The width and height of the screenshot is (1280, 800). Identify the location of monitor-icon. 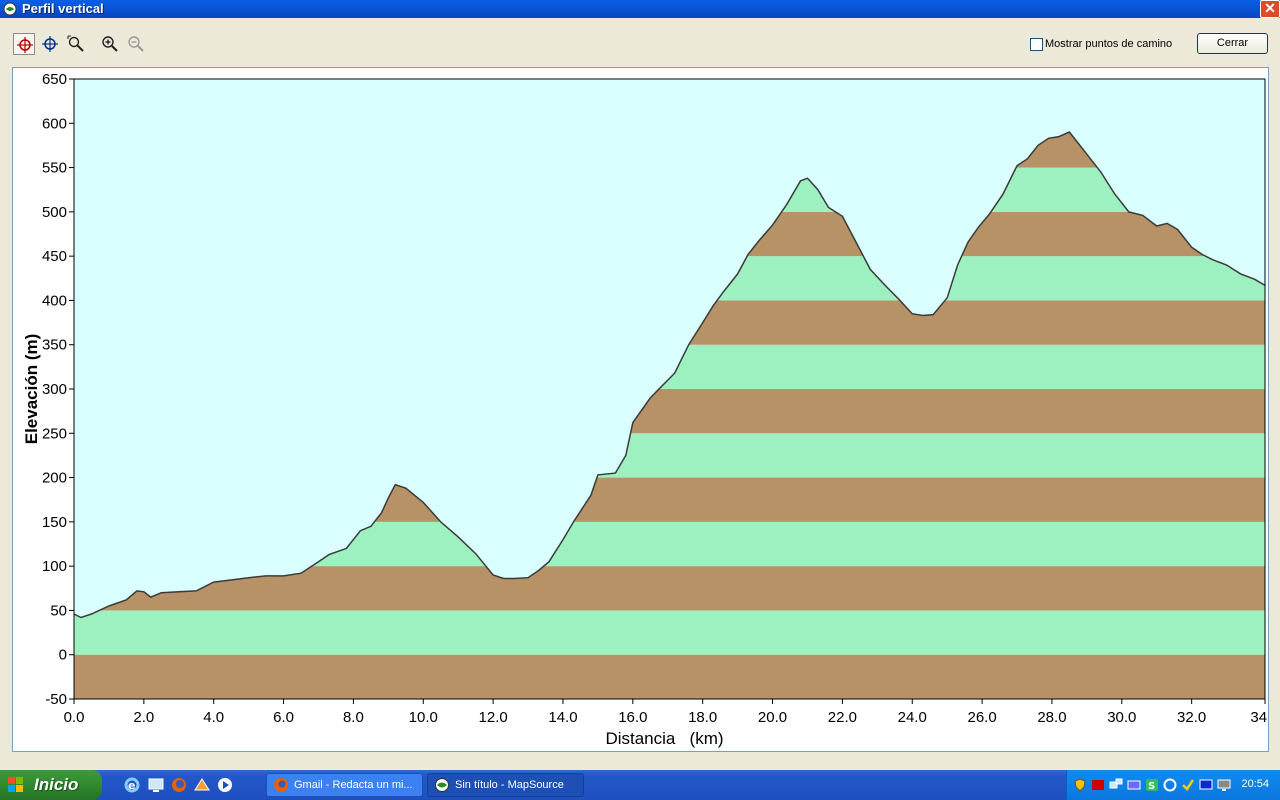
(1224, 785).